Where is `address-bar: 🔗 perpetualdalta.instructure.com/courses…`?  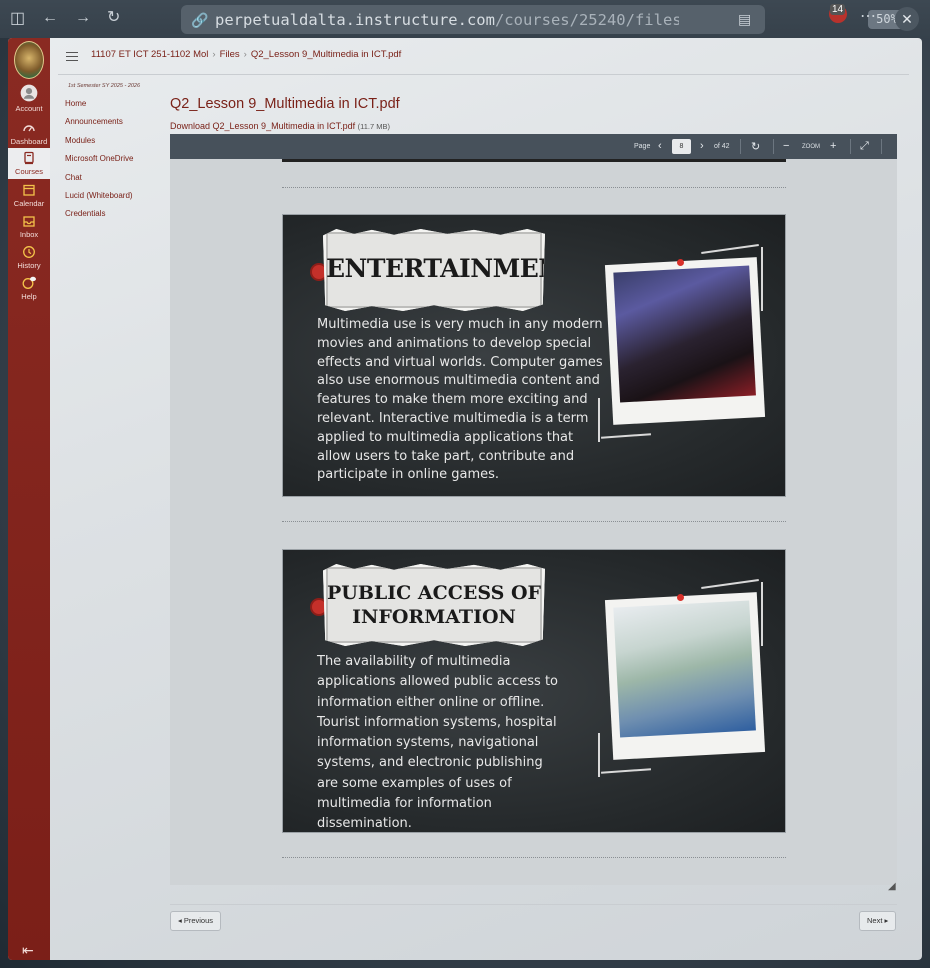 address-bar: 🔗 perpetualdalta.instructure.com/courses… is located at coordinates (543, 19).